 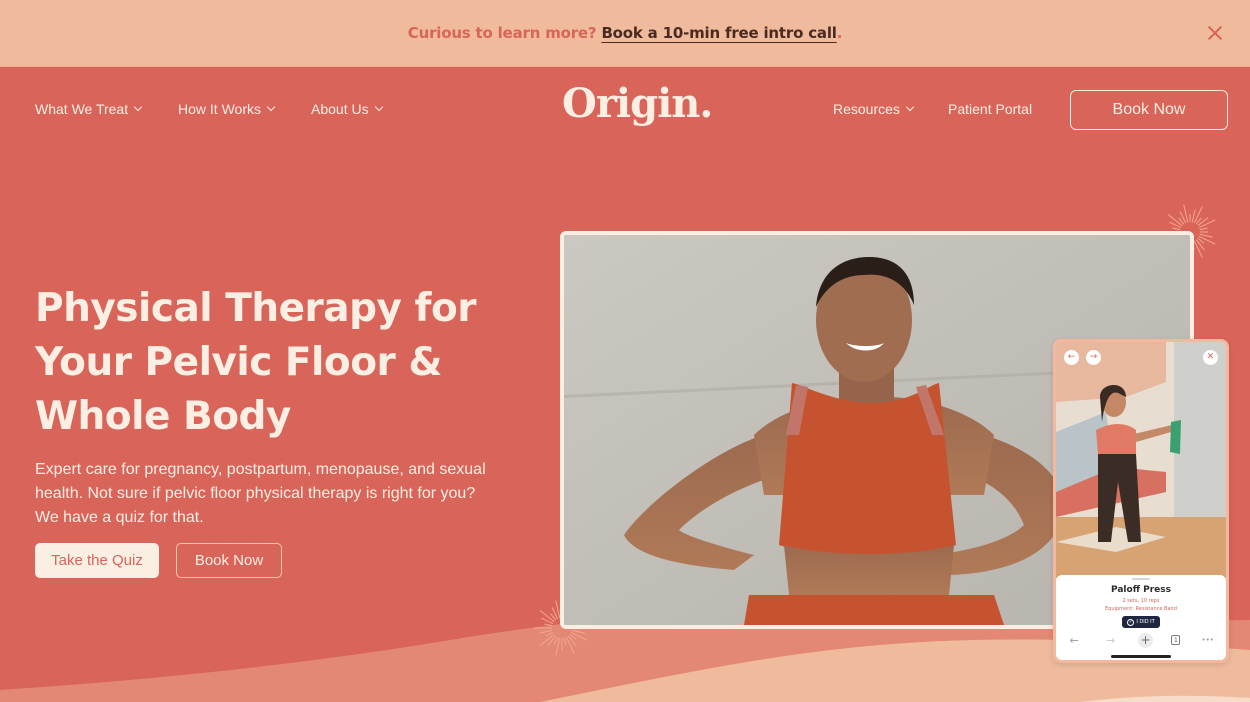 I want to click on i-did-it-button: ✓ I DID IT, so click(x=1141, y=622).